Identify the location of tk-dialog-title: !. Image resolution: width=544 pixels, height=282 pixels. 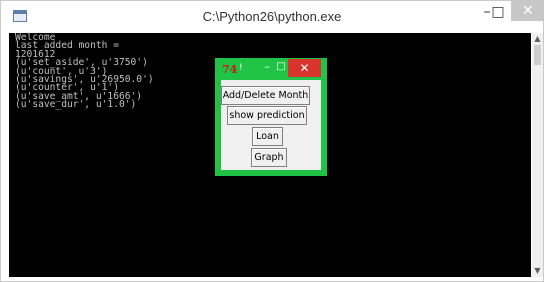
(241, 68).